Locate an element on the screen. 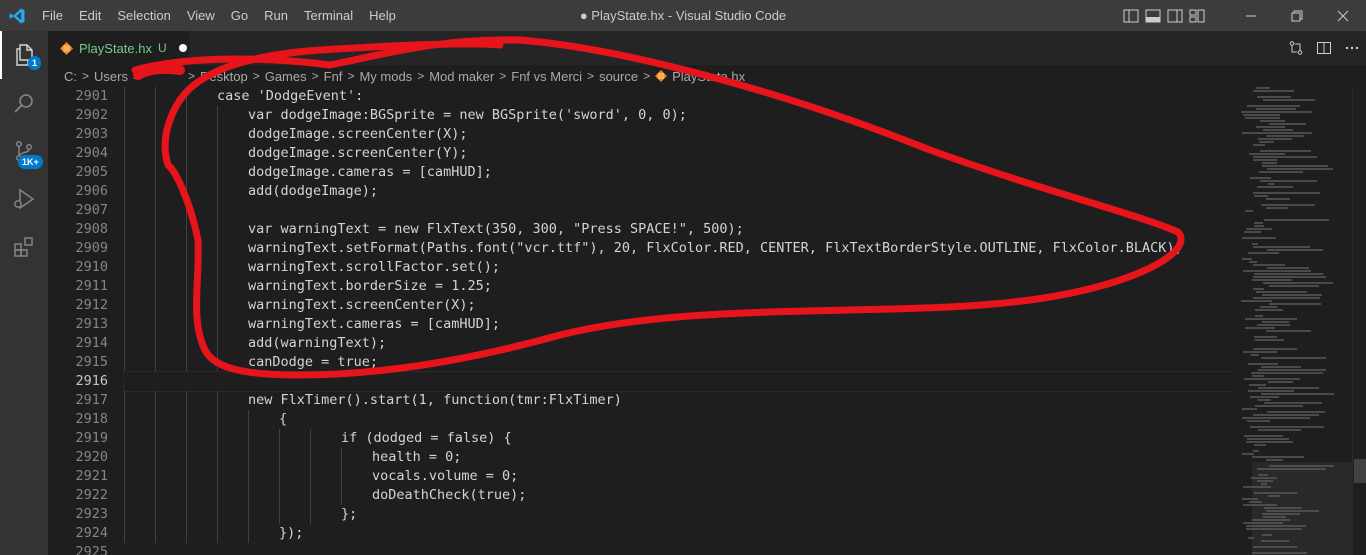 This screenshot has height=555, width=1366. code-line: warningText.scrollFactor.set(); is located at coordinates (678, 267).